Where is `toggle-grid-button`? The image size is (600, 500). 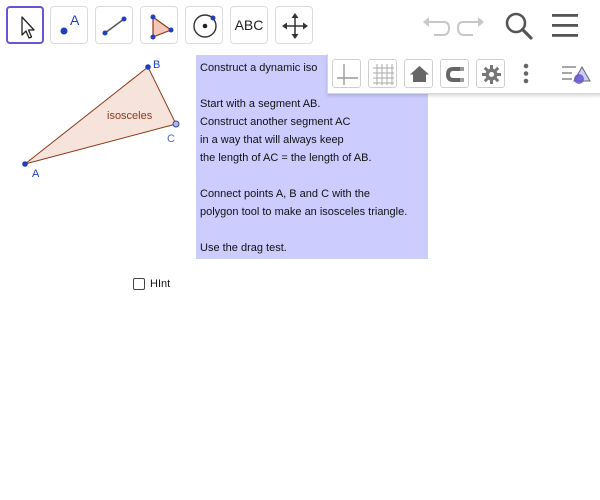 toggle-grid-button is located at coordinates (382, 73).